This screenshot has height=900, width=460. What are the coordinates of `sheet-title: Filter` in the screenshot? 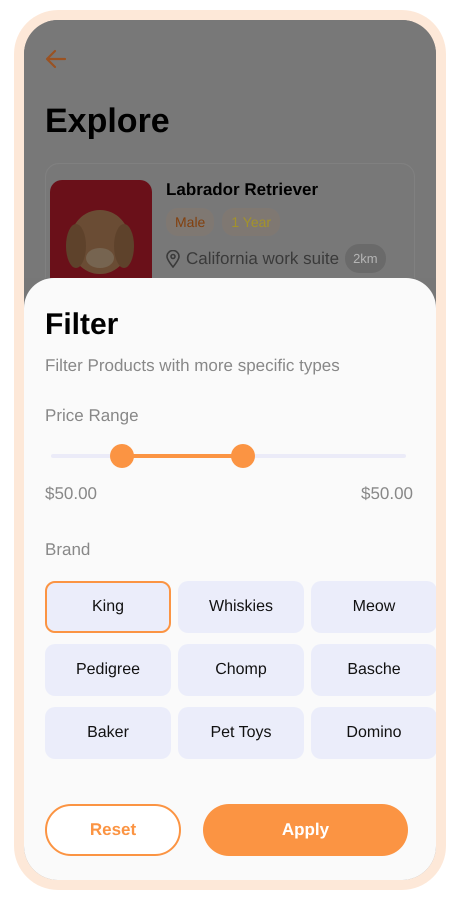 It's located at (82, 325).